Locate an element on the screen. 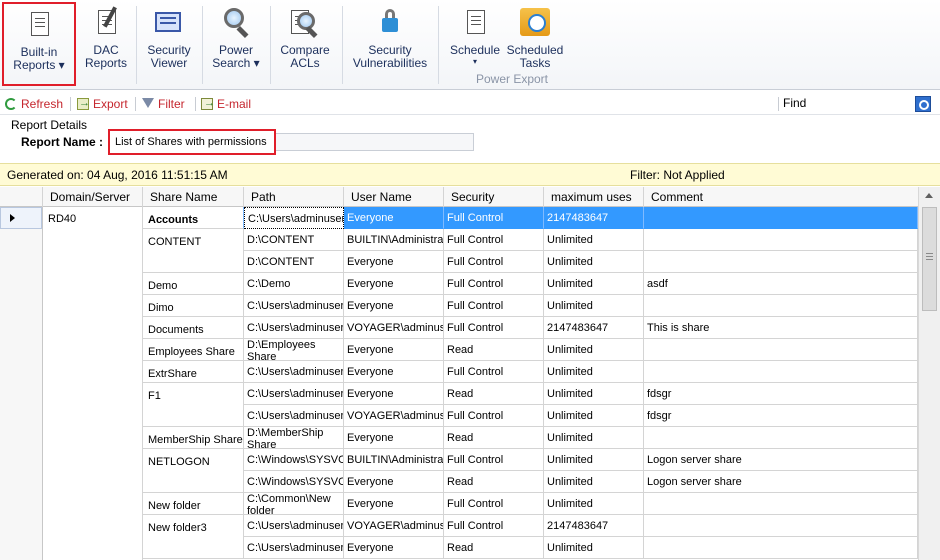  table-row: D:\CONTENT Everyone Full Control Unlimited is located at coordinates (530, 262).